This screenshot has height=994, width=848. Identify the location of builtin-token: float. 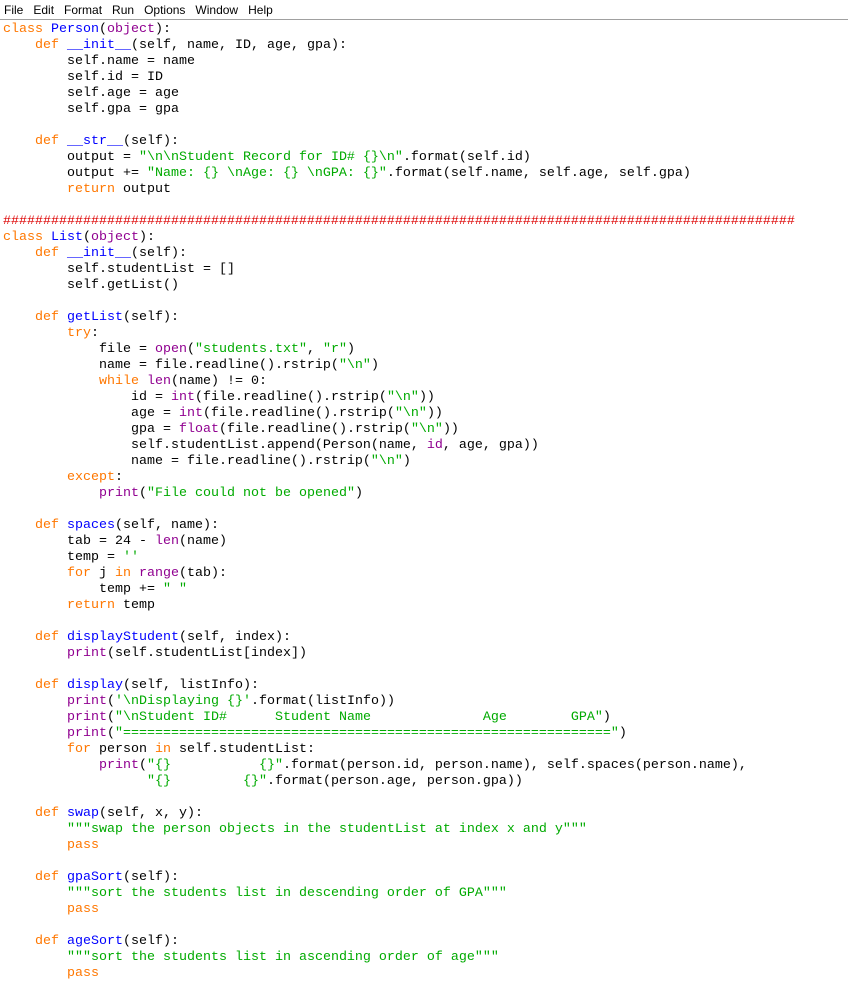
(198, 429).